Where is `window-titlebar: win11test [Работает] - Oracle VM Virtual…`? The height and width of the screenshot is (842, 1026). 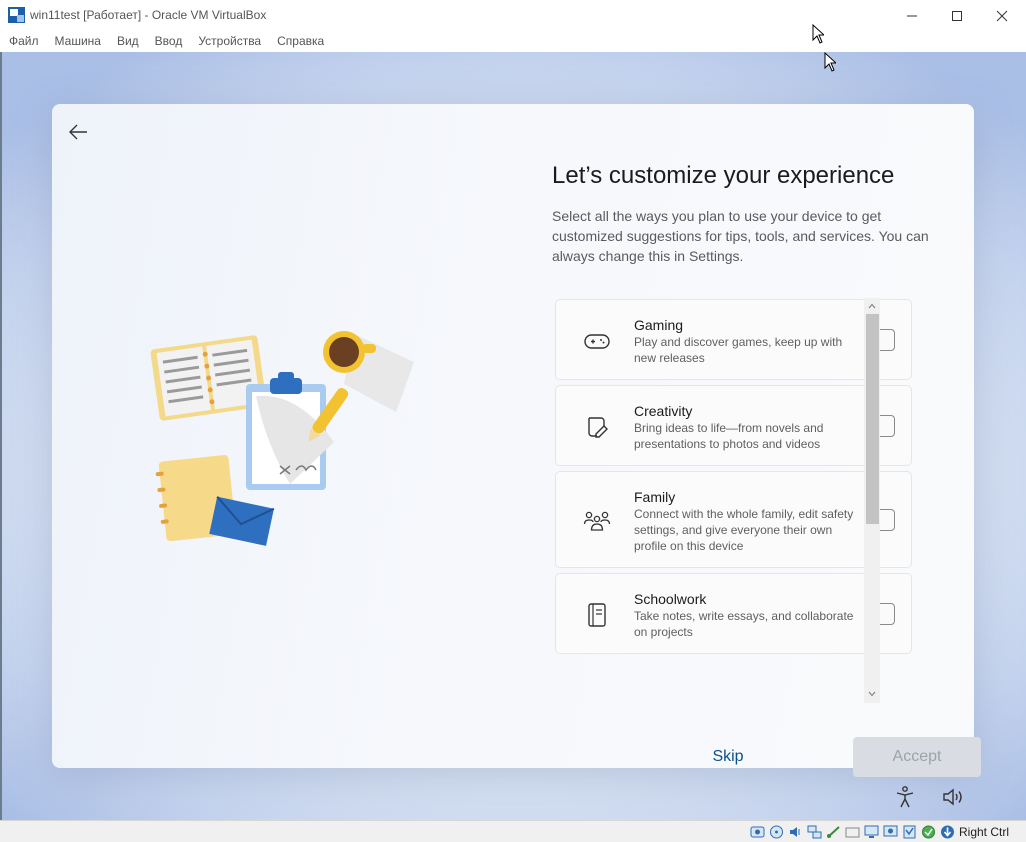 window-titlebar: win11test [Работает] - Oracle VM Virtual… is located at coordinates (513, 15).